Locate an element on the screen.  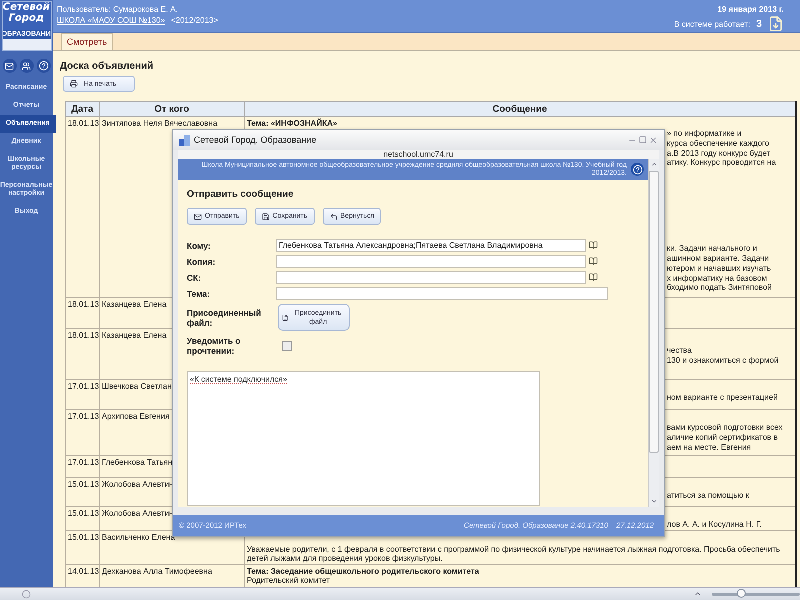
message-body-field: «К системе подключился» is located at coordinates (363, 438).